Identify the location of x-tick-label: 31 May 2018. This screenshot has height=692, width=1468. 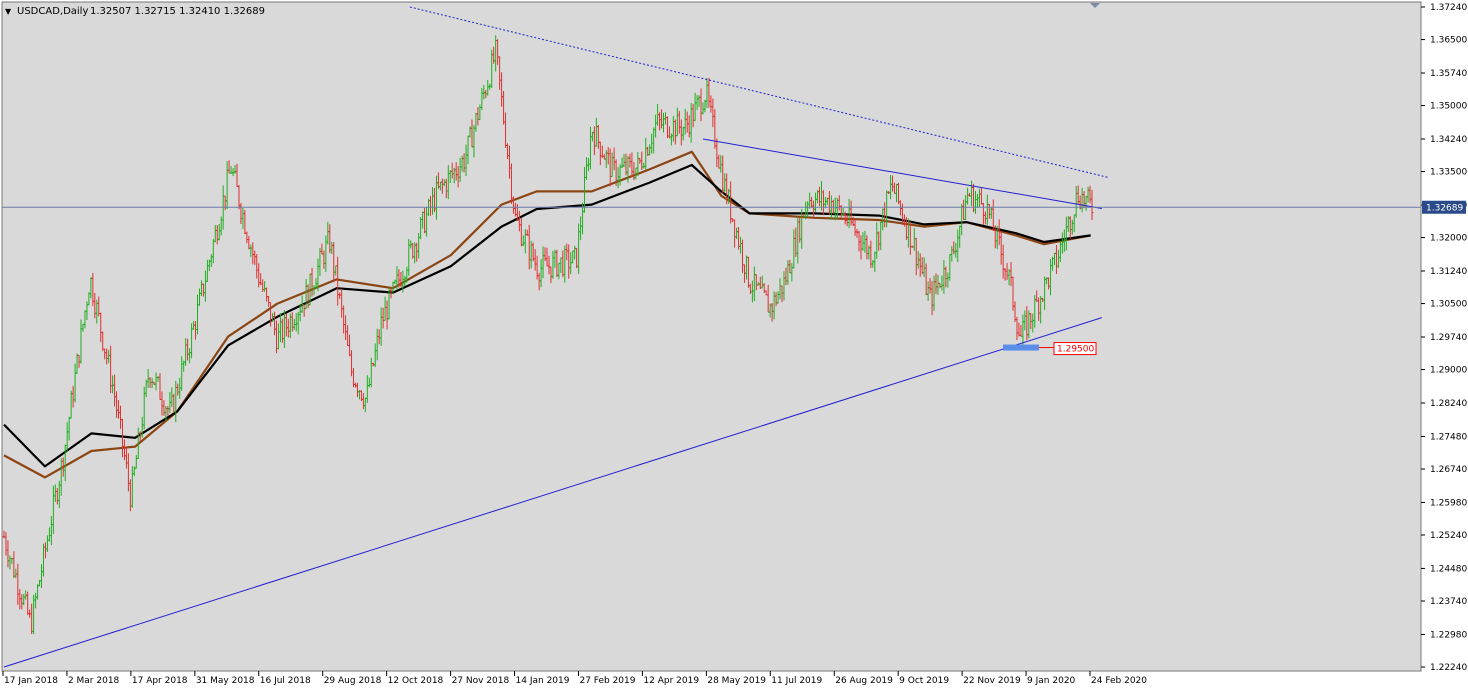
(225, 681).